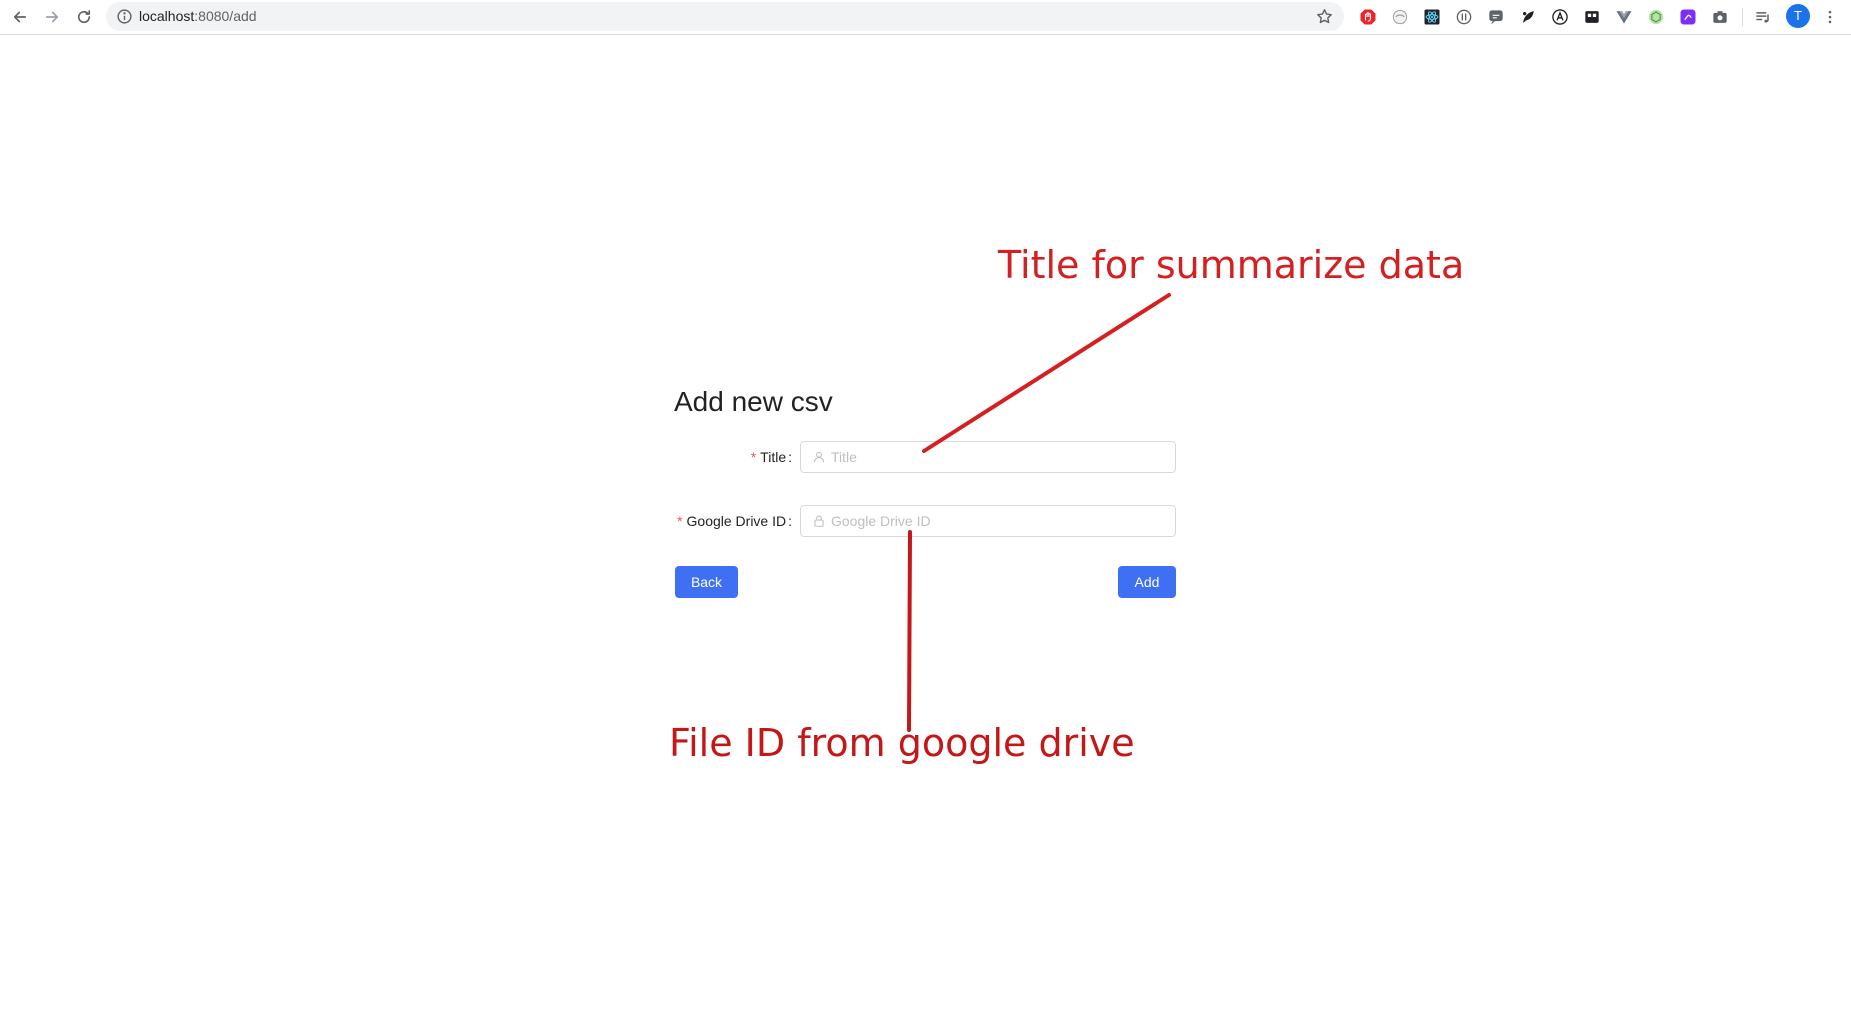 The image size is (1851, 1016). What do you see at coordinates (753, 401) in the screenshot?
I see `page-title: Add new csv` at bounding box center [753, 401].